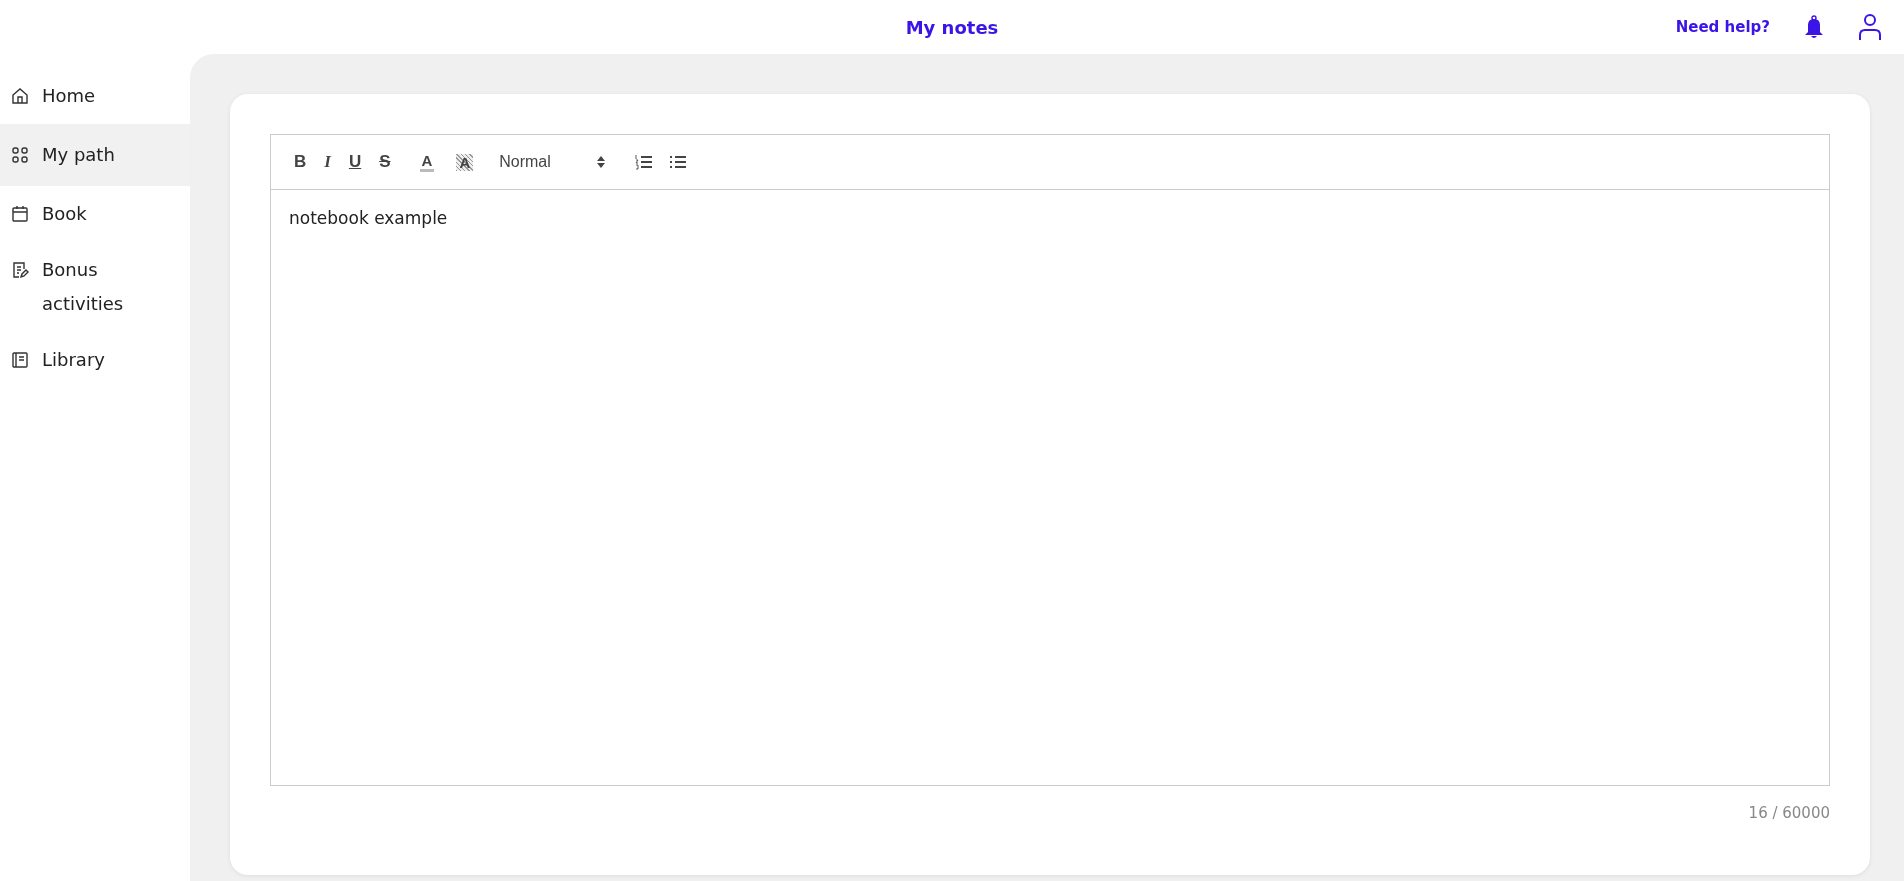  What do you see at coordinates (385, 162) in the screenshot?
I see `strikethrough-button: S` at bounding box center [385, 162].